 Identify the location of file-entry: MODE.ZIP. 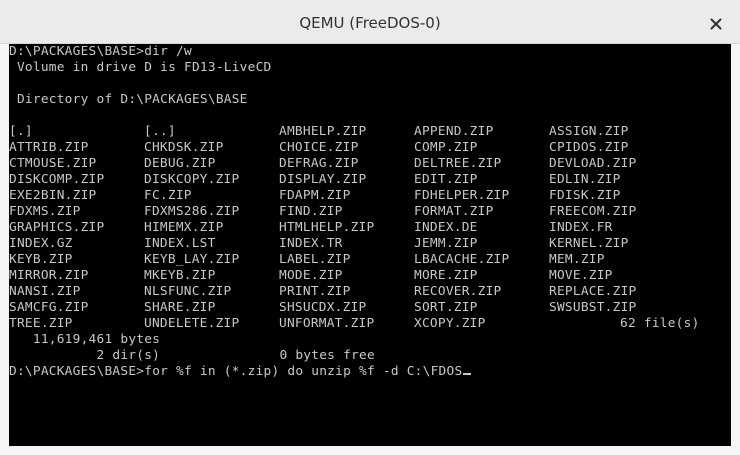
(311, 275).